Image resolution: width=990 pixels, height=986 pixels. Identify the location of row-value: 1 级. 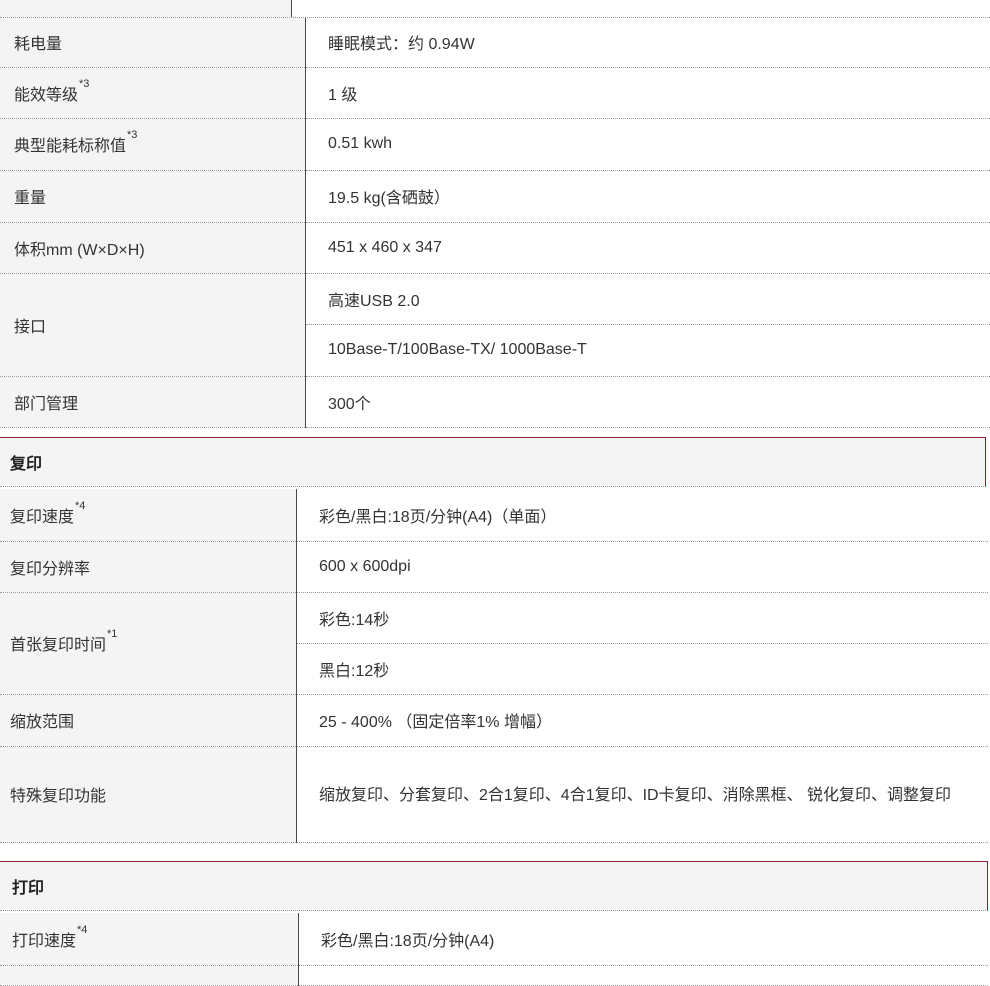
(648, 92).